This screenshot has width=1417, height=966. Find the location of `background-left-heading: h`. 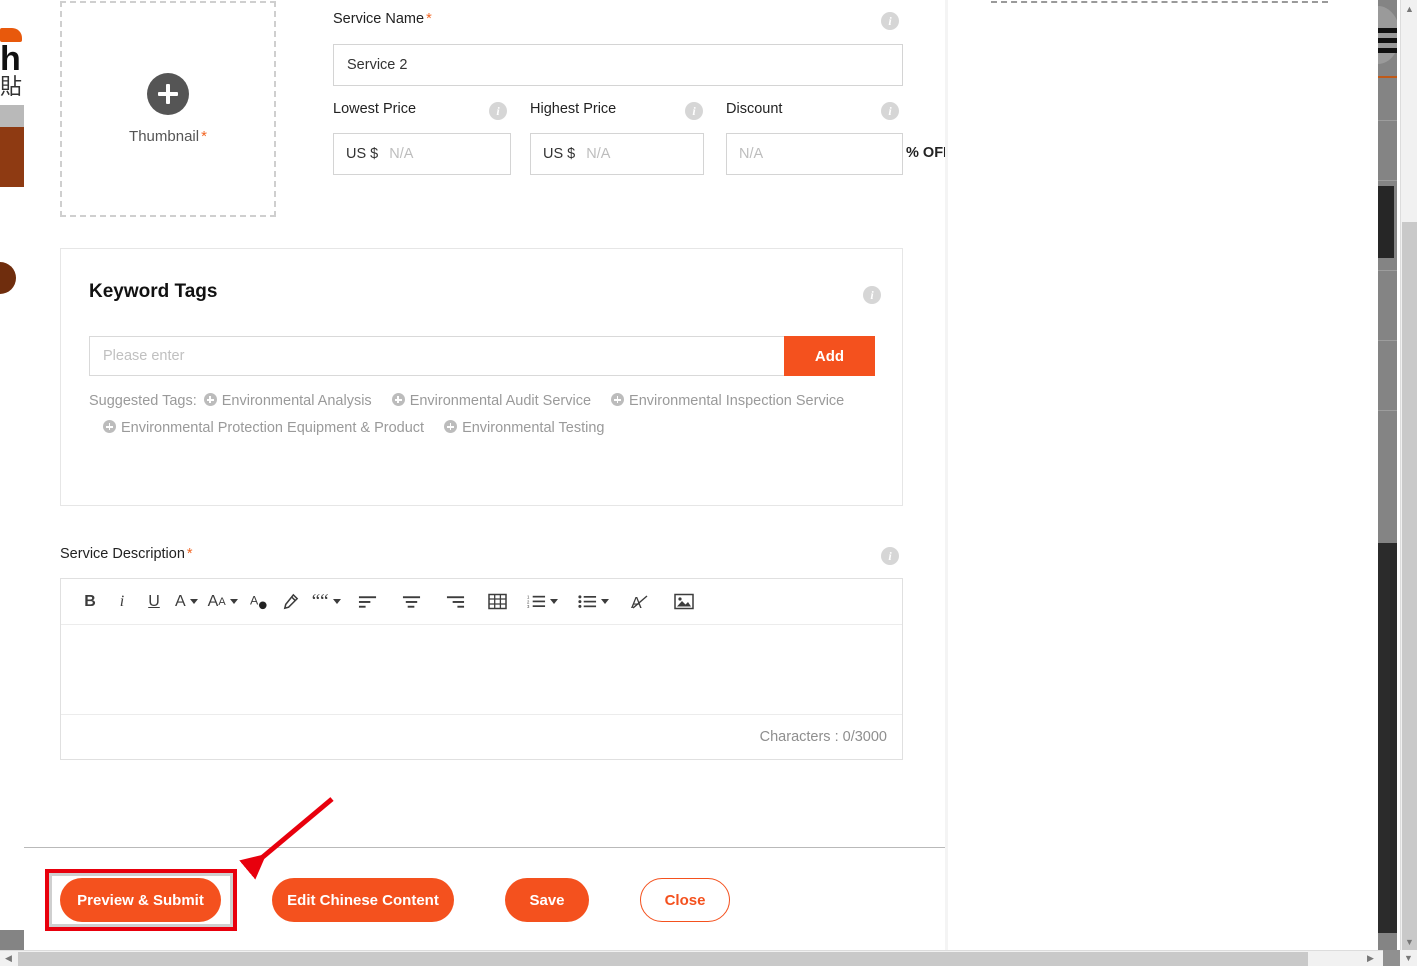

background-left-heading: h is located at coordinates (10, 59).